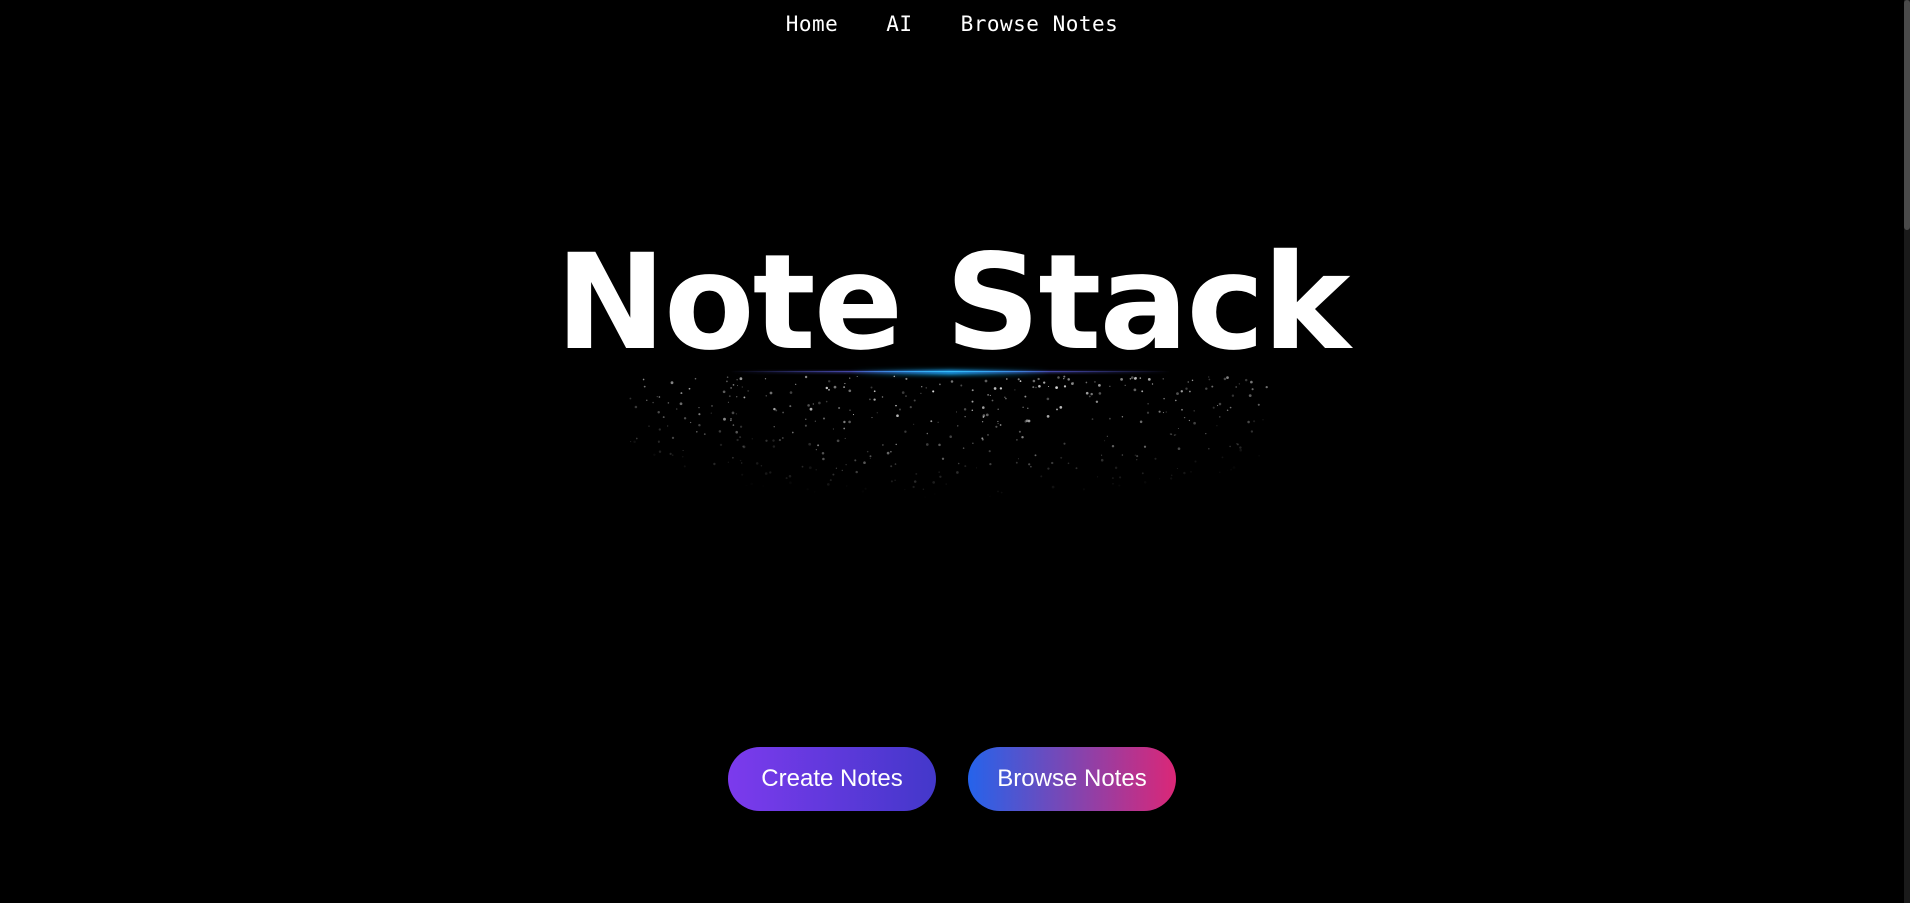  Describe the element at coordinates (832, 779) in the screenshot. I see `create-notes-button: Create Notes` at that location.